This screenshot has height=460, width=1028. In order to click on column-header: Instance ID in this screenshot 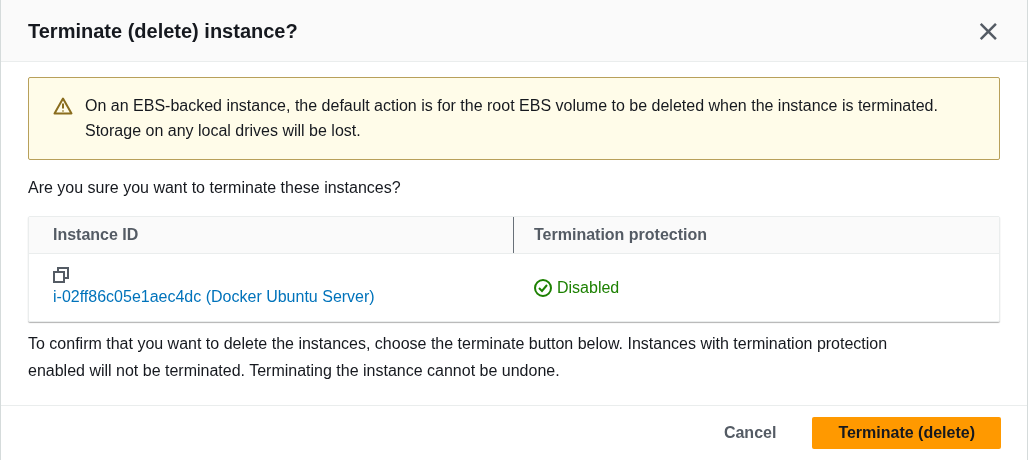, I will do `click(96, 235)`.